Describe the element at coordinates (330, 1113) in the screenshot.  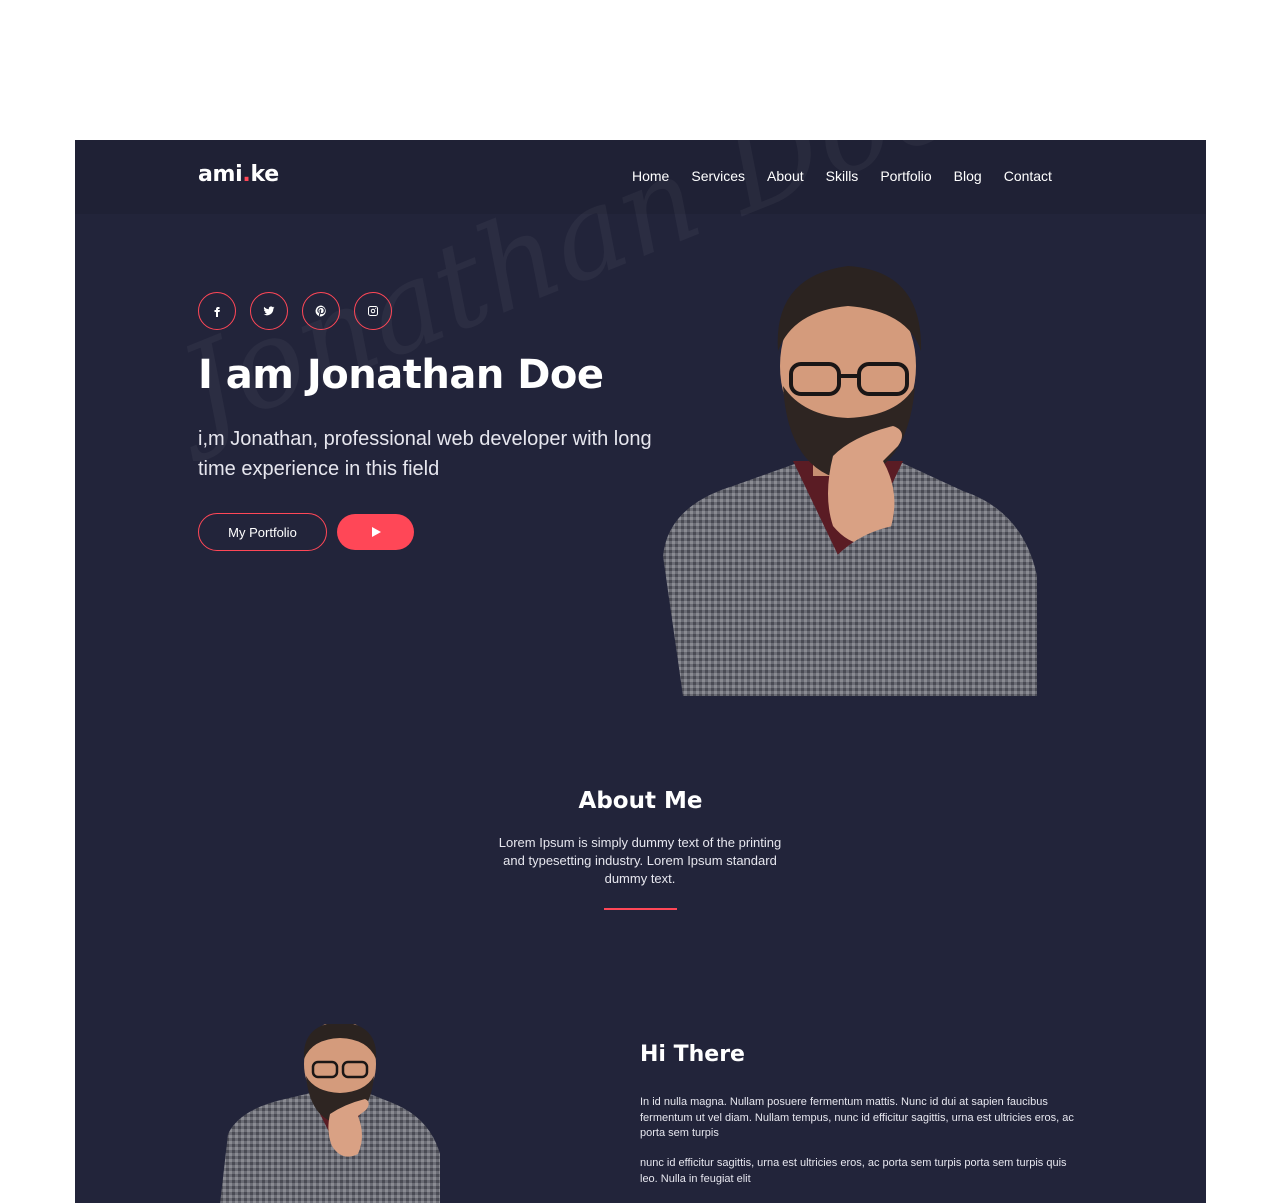
I see `about-portrait` at that location.